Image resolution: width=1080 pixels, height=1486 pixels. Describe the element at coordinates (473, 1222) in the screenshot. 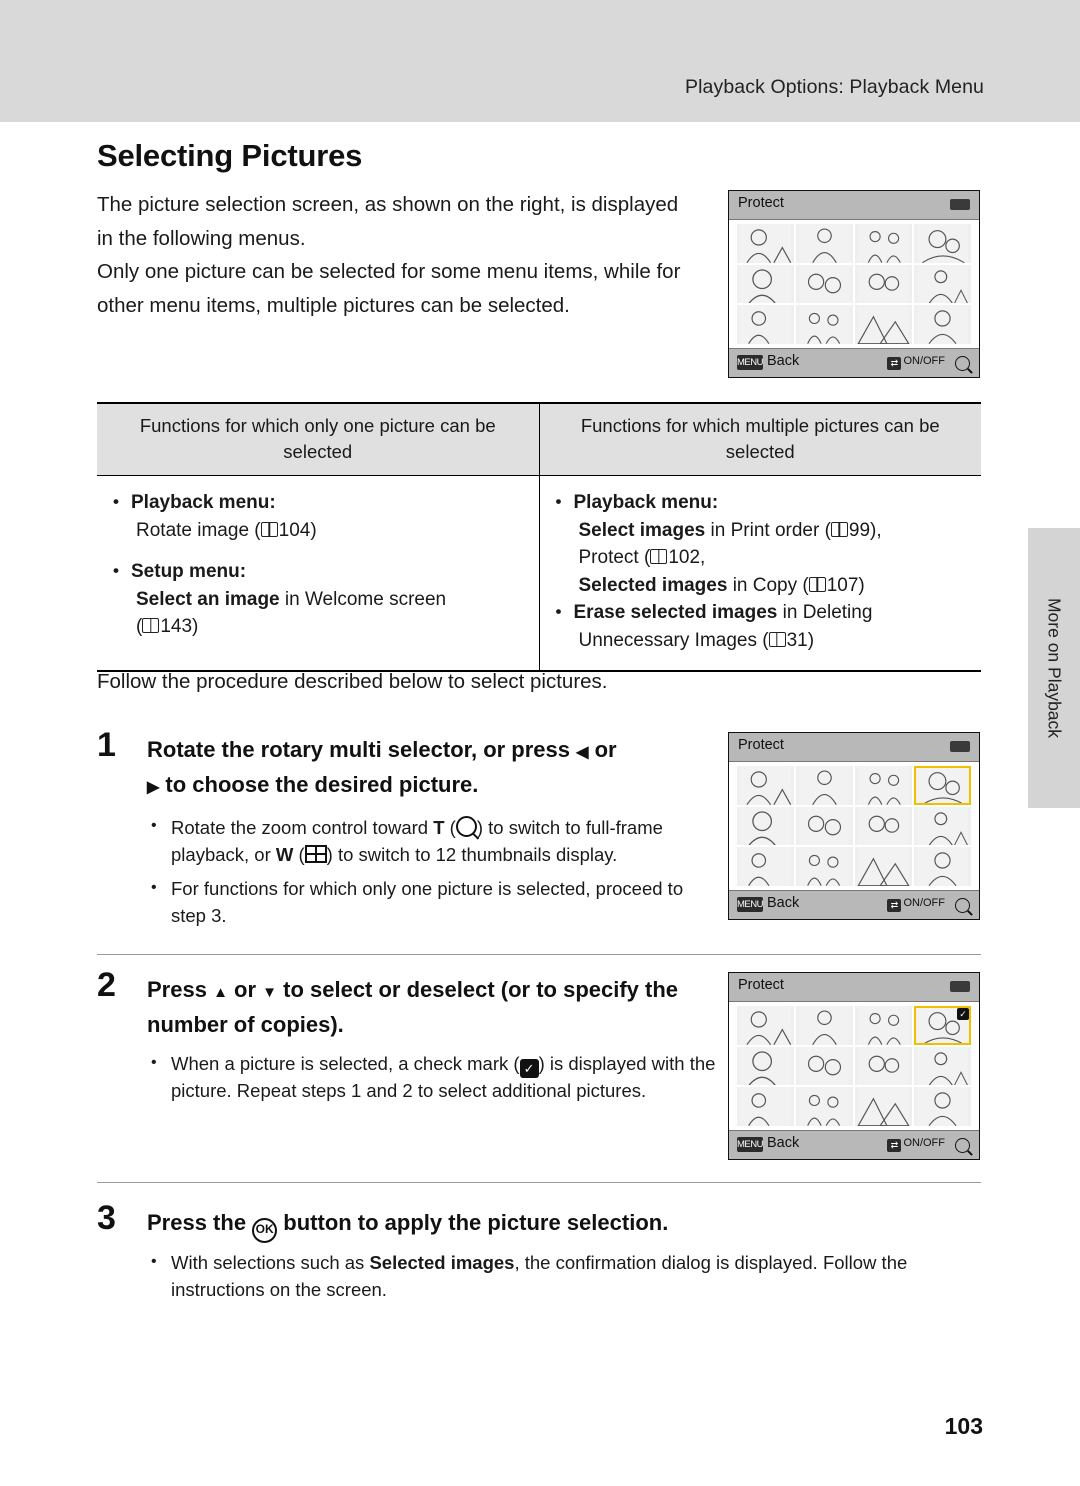

I see `step-3-title-c: button to apply the picture selection.` at that location.